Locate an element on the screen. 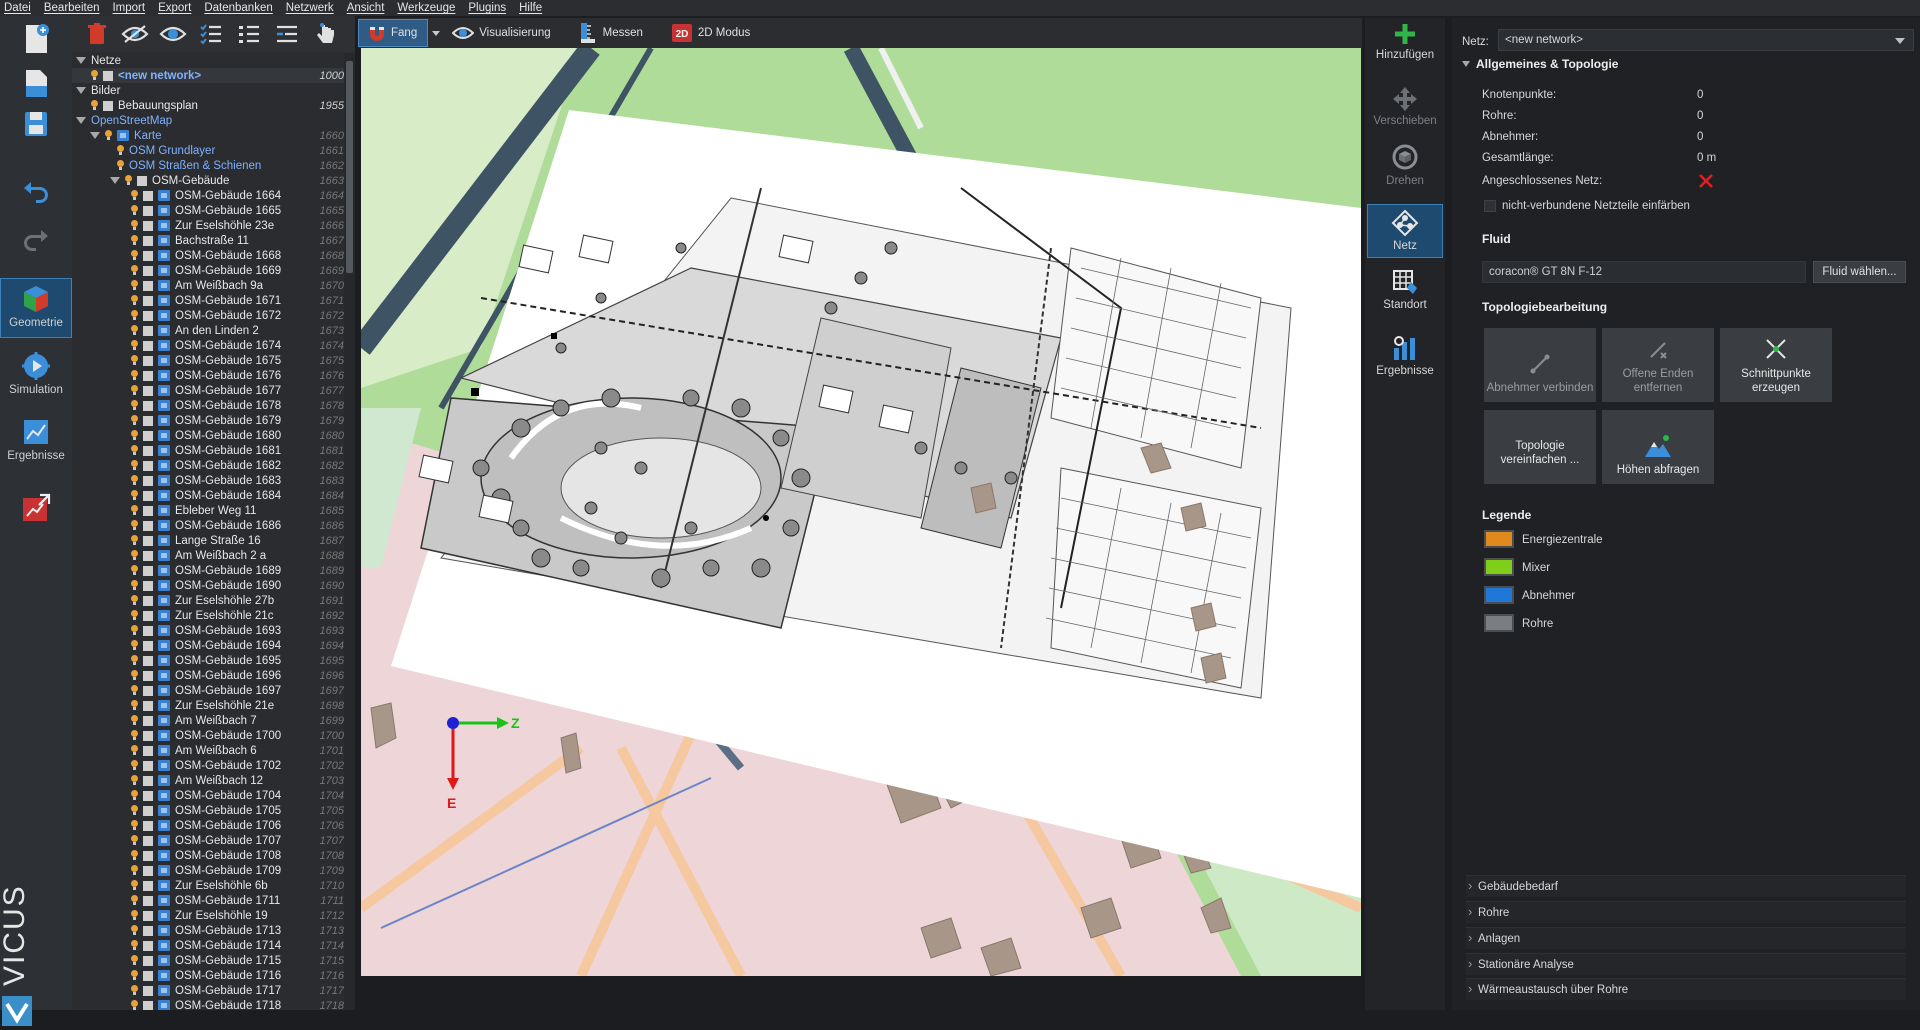  delete-button is located at coordinates (97, 34).